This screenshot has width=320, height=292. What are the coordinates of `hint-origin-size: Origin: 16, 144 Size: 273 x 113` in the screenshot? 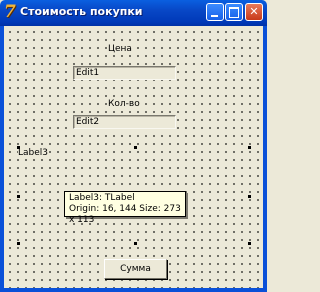 It's located at (125, 214).